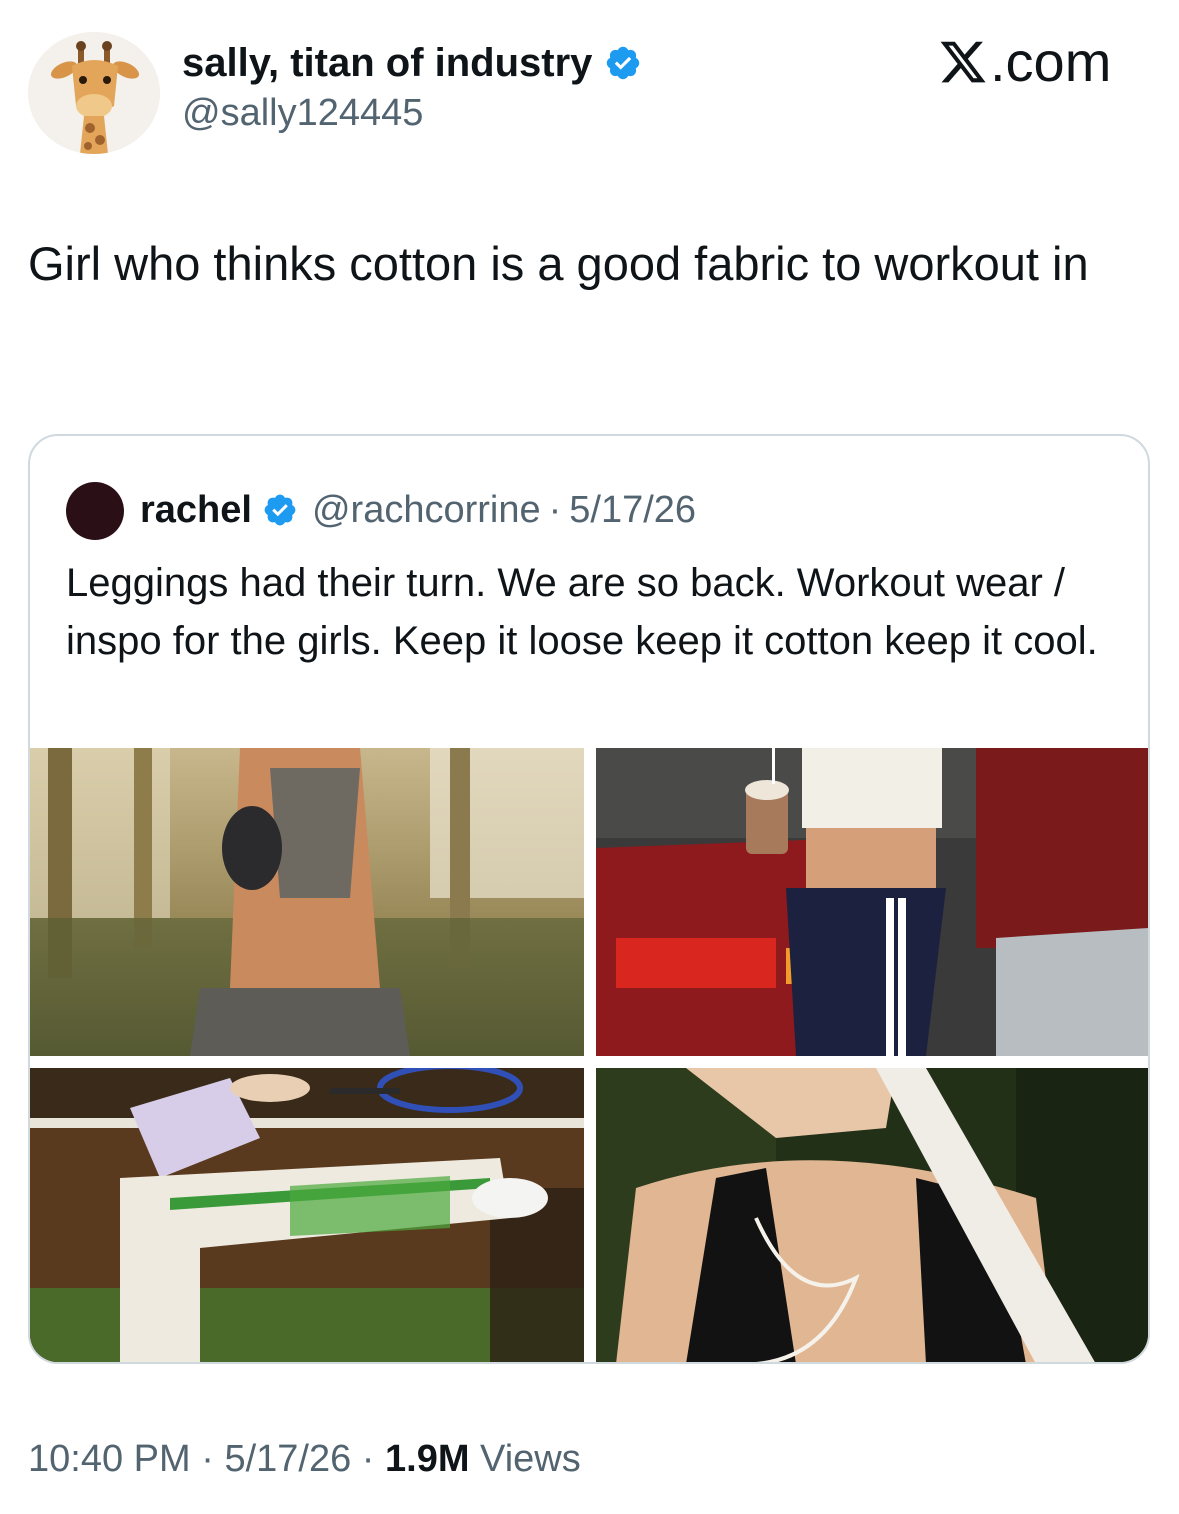 The image size is (1179, 1514). I want to click on author-avatar, so click(94, 93).